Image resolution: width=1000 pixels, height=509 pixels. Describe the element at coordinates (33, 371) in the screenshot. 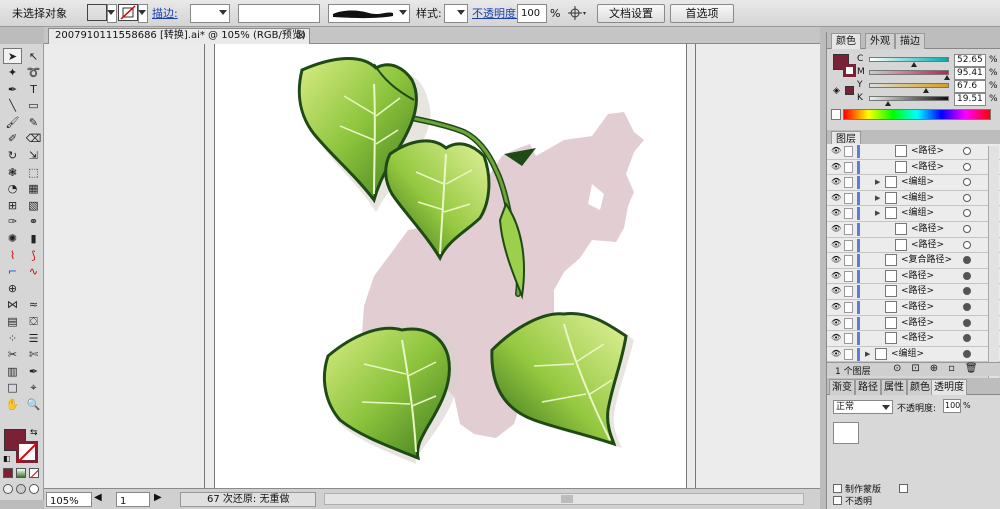

I see `measure-tool-icon: ✒` at that location.